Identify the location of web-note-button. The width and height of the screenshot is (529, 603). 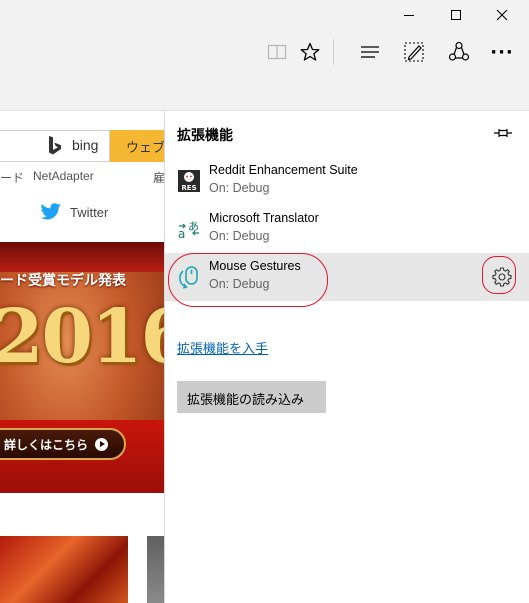
(414, 52).